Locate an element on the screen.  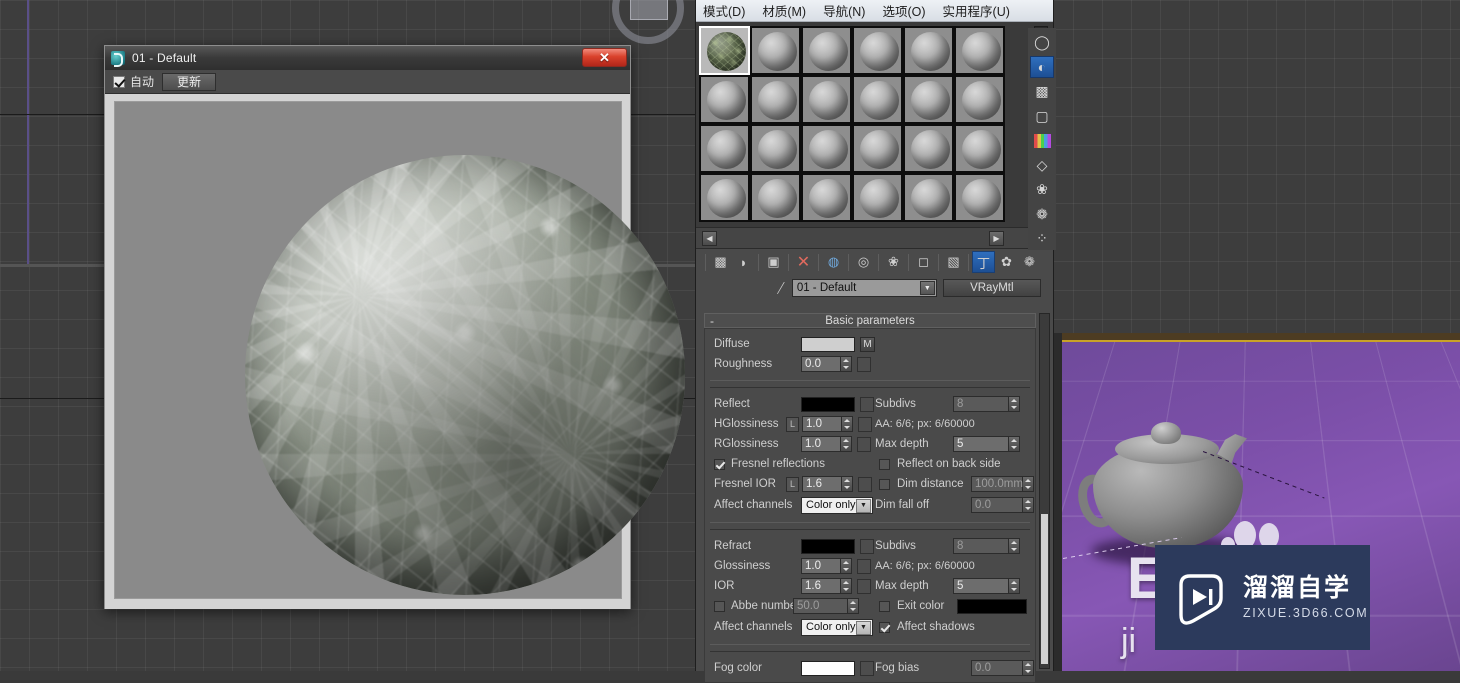
roughness-value: 0.0 is located at coordinates (821, 364).